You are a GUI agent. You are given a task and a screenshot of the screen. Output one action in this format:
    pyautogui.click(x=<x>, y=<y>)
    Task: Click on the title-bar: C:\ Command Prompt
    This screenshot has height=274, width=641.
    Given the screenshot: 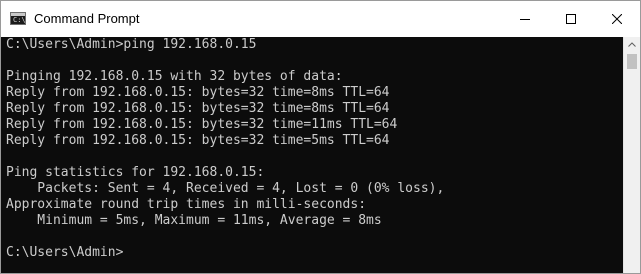 What is the action you would take?
    pyautogui.click(x=320, y=19)
    